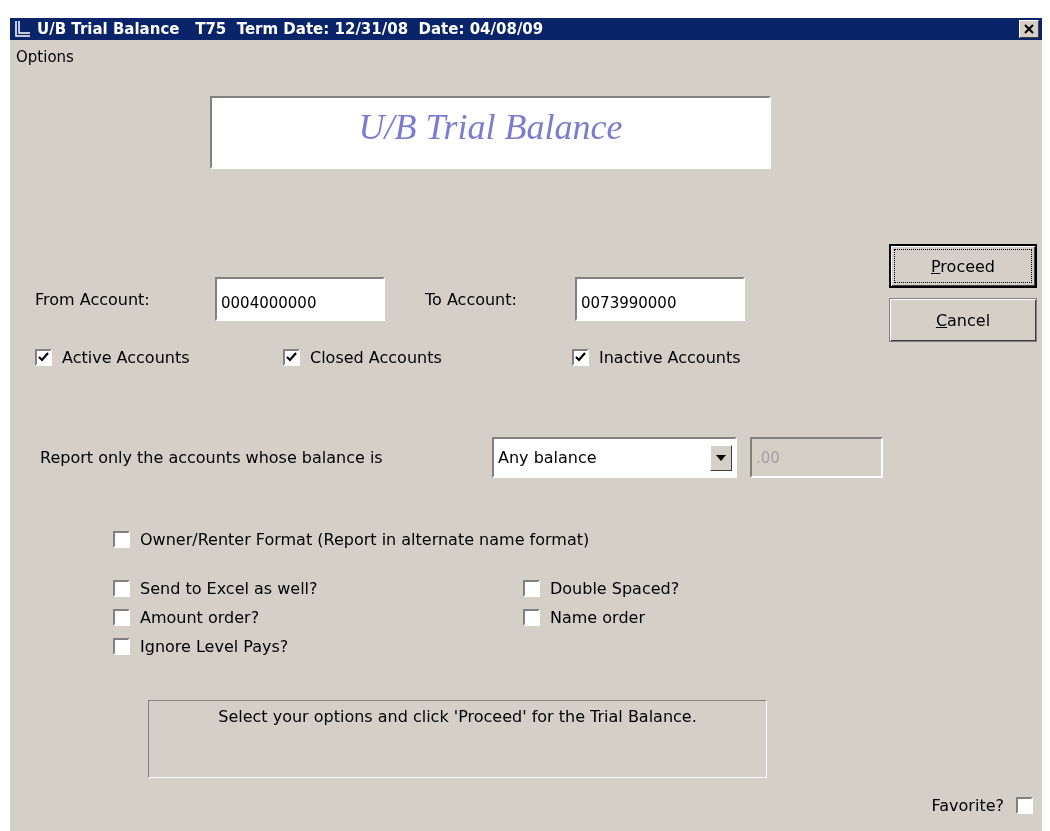 This screenshot has width=1050, height=831. Describe the element at coordinates (45, 60) in the screenshot. I see `menu-item: Options` at that location.